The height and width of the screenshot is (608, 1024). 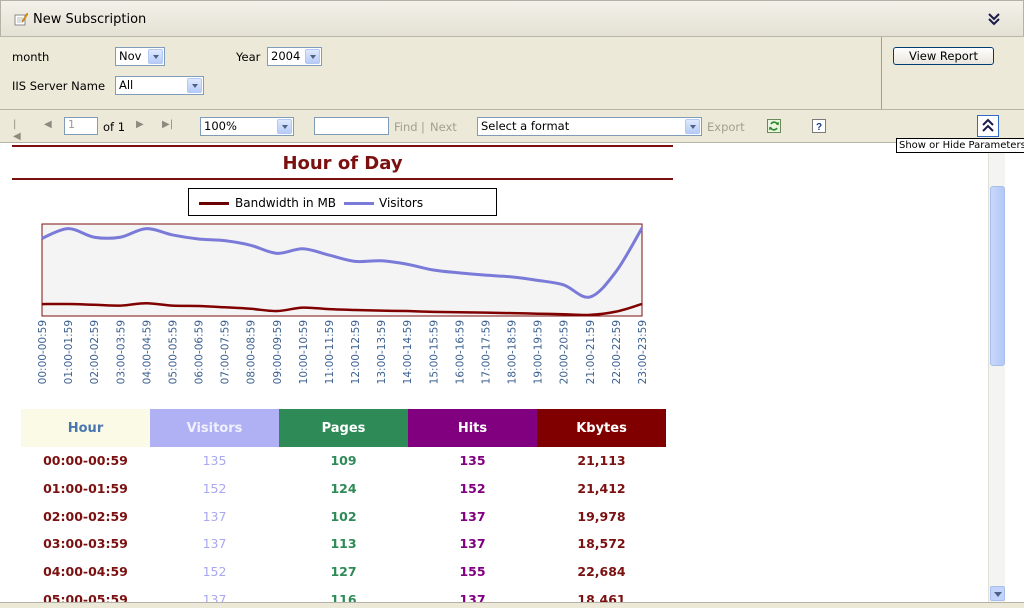 What do you see at coordinates (173, 352) in the screenshot?
I see `x-tick-label: 05:00-05:59` at bounding box center [173, 352].